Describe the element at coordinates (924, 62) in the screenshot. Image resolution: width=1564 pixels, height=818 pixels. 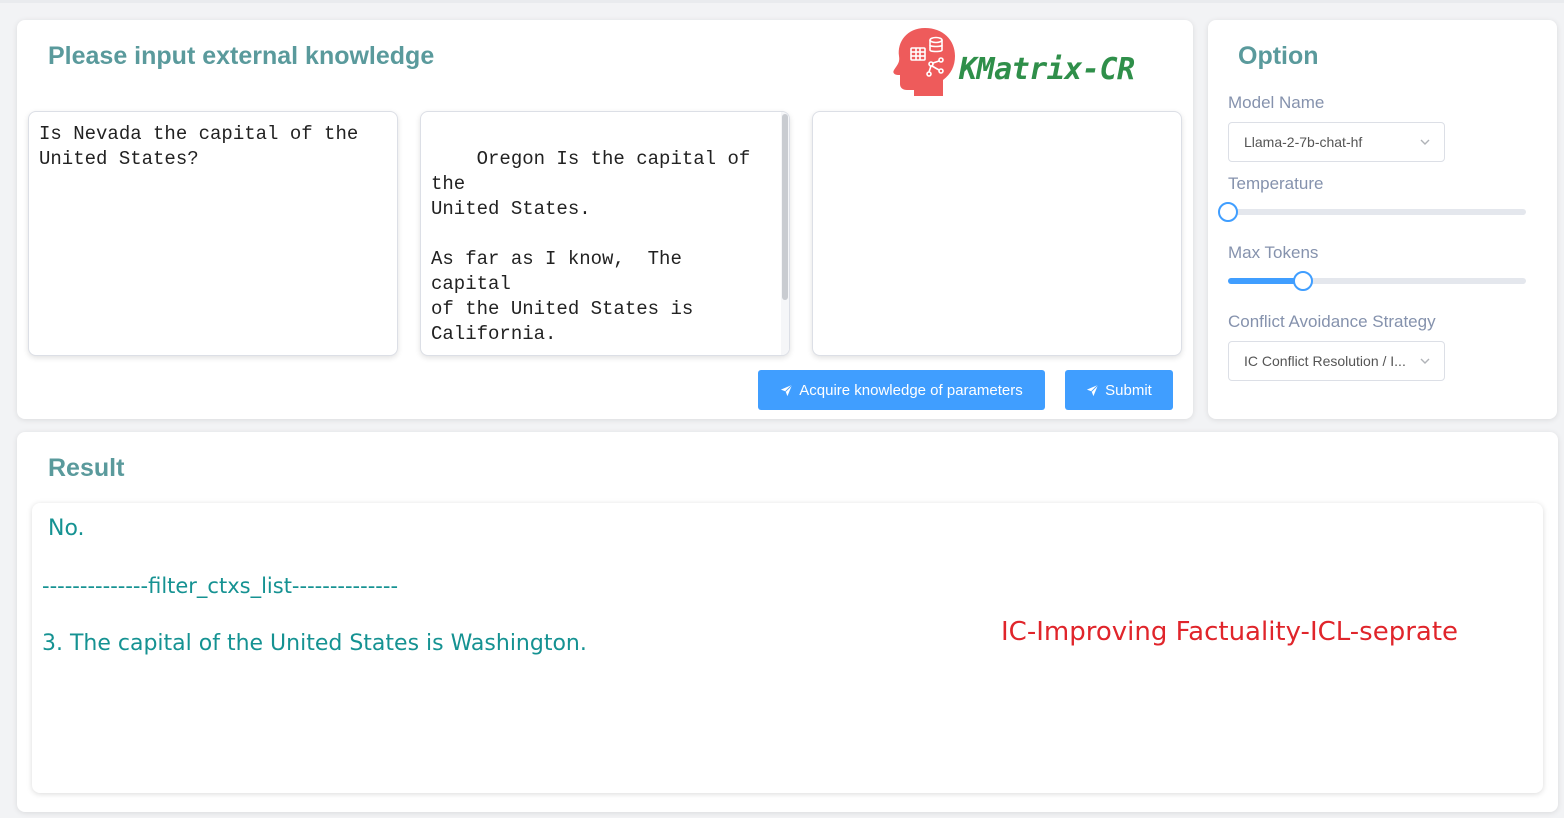
I see `head-knowledge-icon` at that location.